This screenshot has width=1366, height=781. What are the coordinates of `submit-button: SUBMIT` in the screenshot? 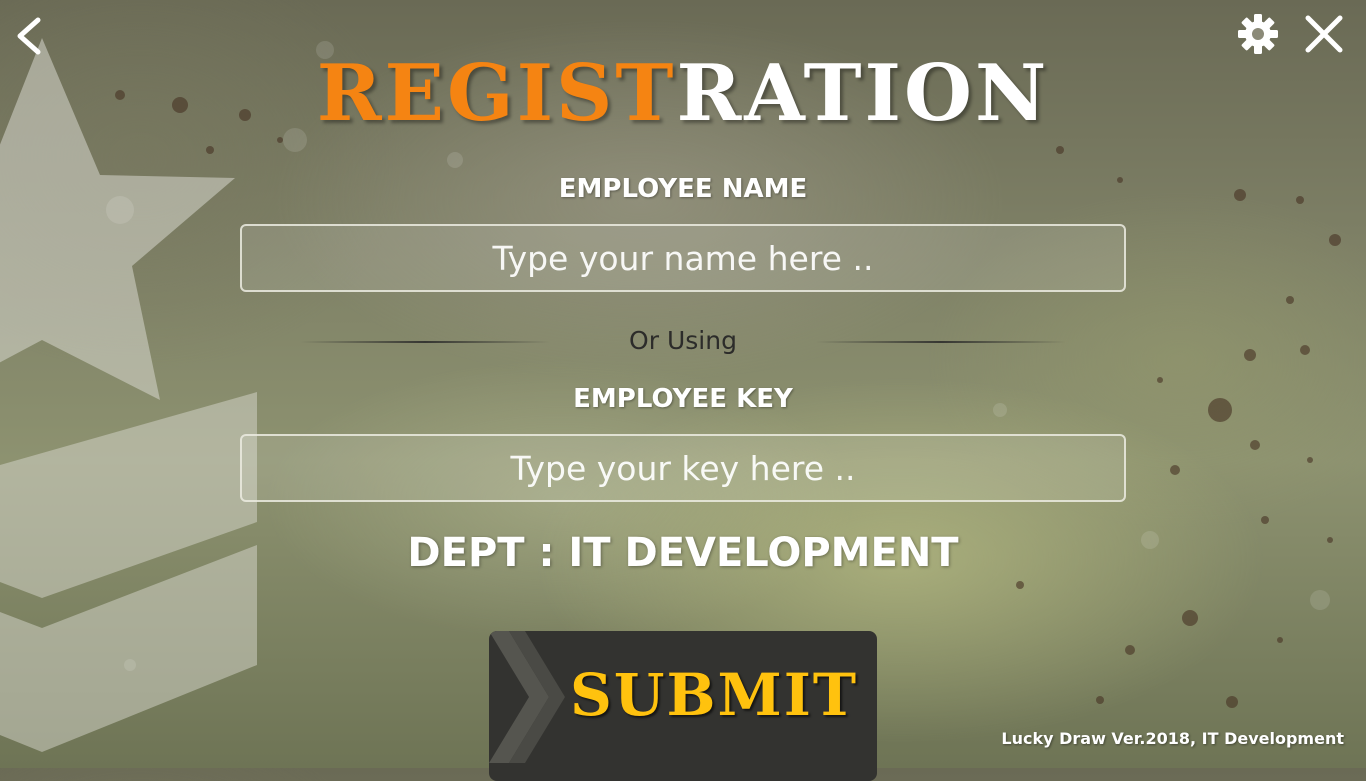 It's located at (683, 706).